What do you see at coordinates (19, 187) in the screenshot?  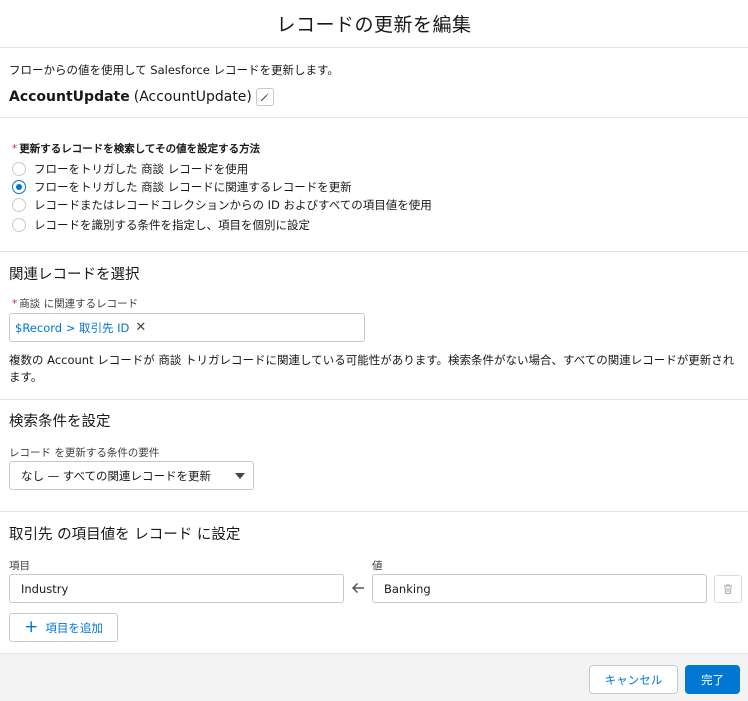 I see `radio-button-checked` at bounding box center [19, 187].